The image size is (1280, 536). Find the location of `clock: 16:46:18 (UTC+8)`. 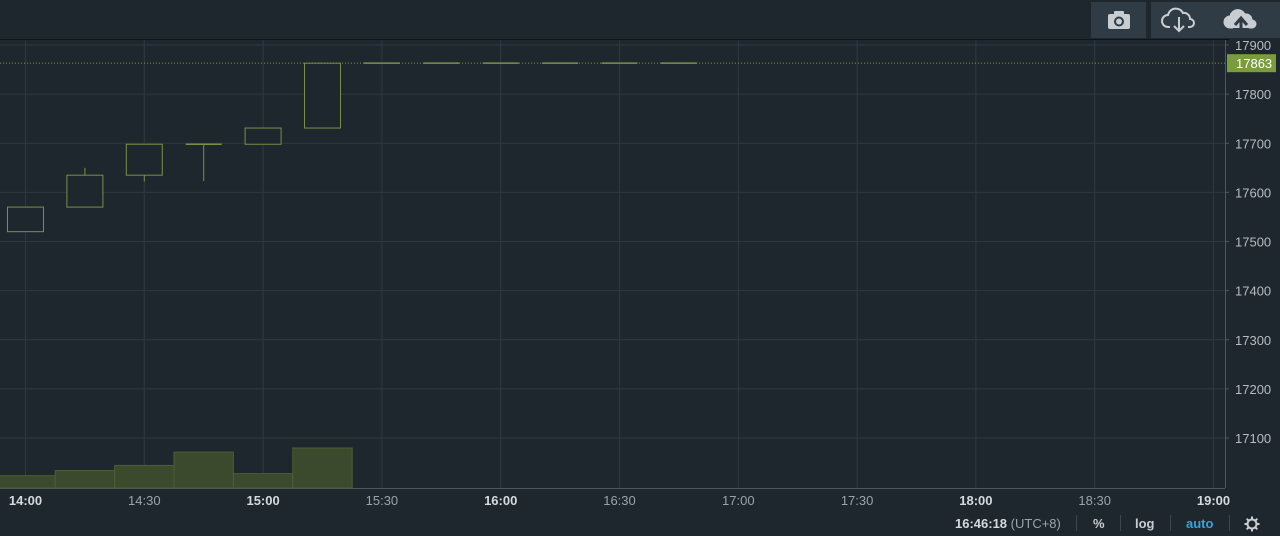

clock: 16:46:18 (UTC+8) is located at coordinates (1008, 523).